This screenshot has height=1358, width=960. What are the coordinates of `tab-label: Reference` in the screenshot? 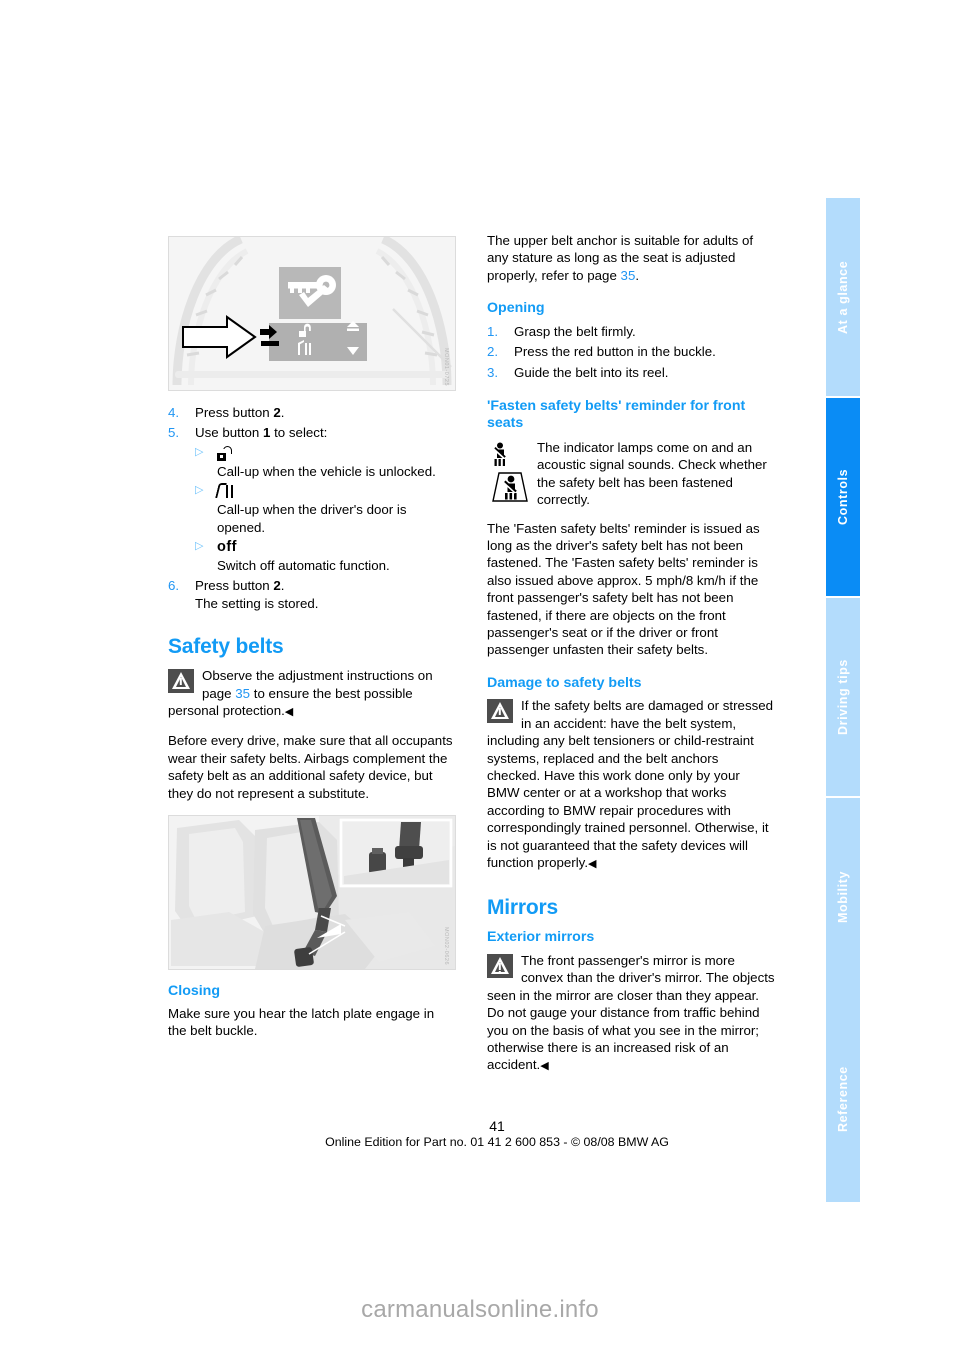 It's located at (843, 1099).